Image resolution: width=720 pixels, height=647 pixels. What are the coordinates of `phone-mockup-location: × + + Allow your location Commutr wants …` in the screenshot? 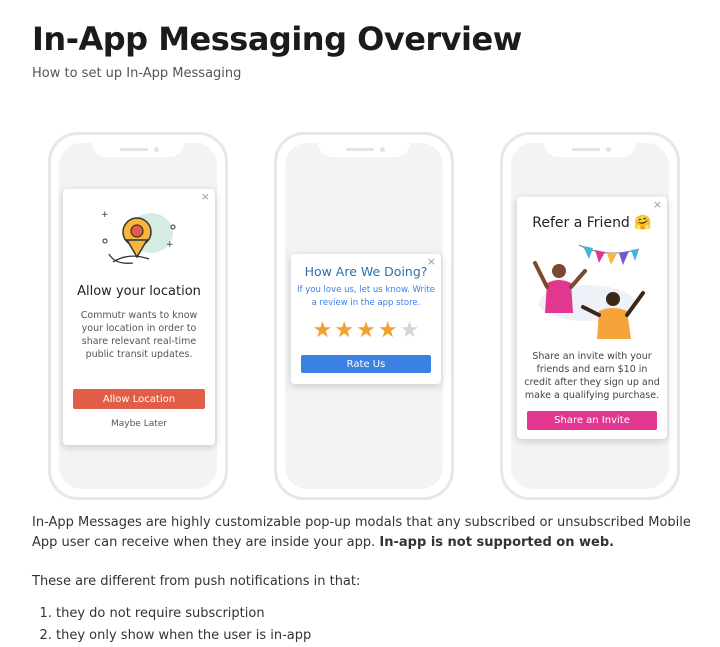 It's located at (138, 316).